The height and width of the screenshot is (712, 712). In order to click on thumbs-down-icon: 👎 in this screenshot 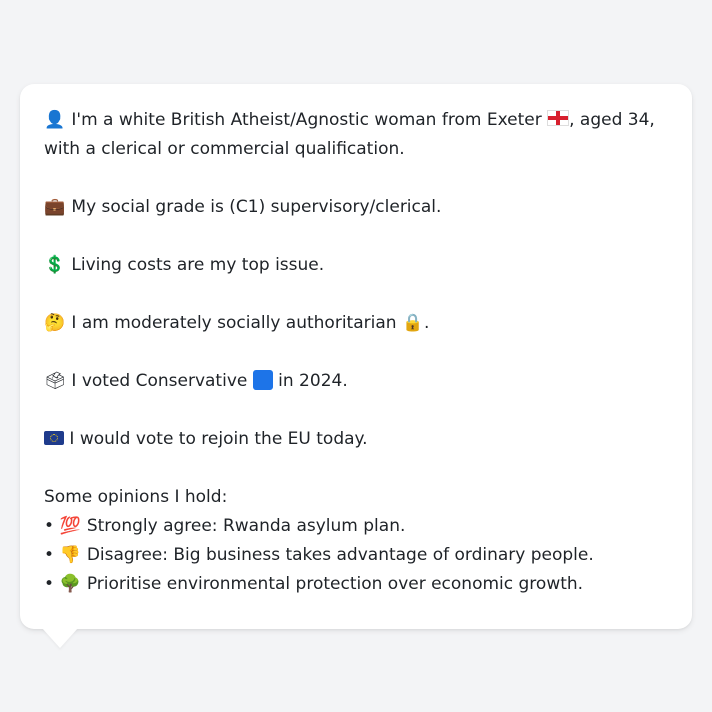, I will do `click(70, 555)`.